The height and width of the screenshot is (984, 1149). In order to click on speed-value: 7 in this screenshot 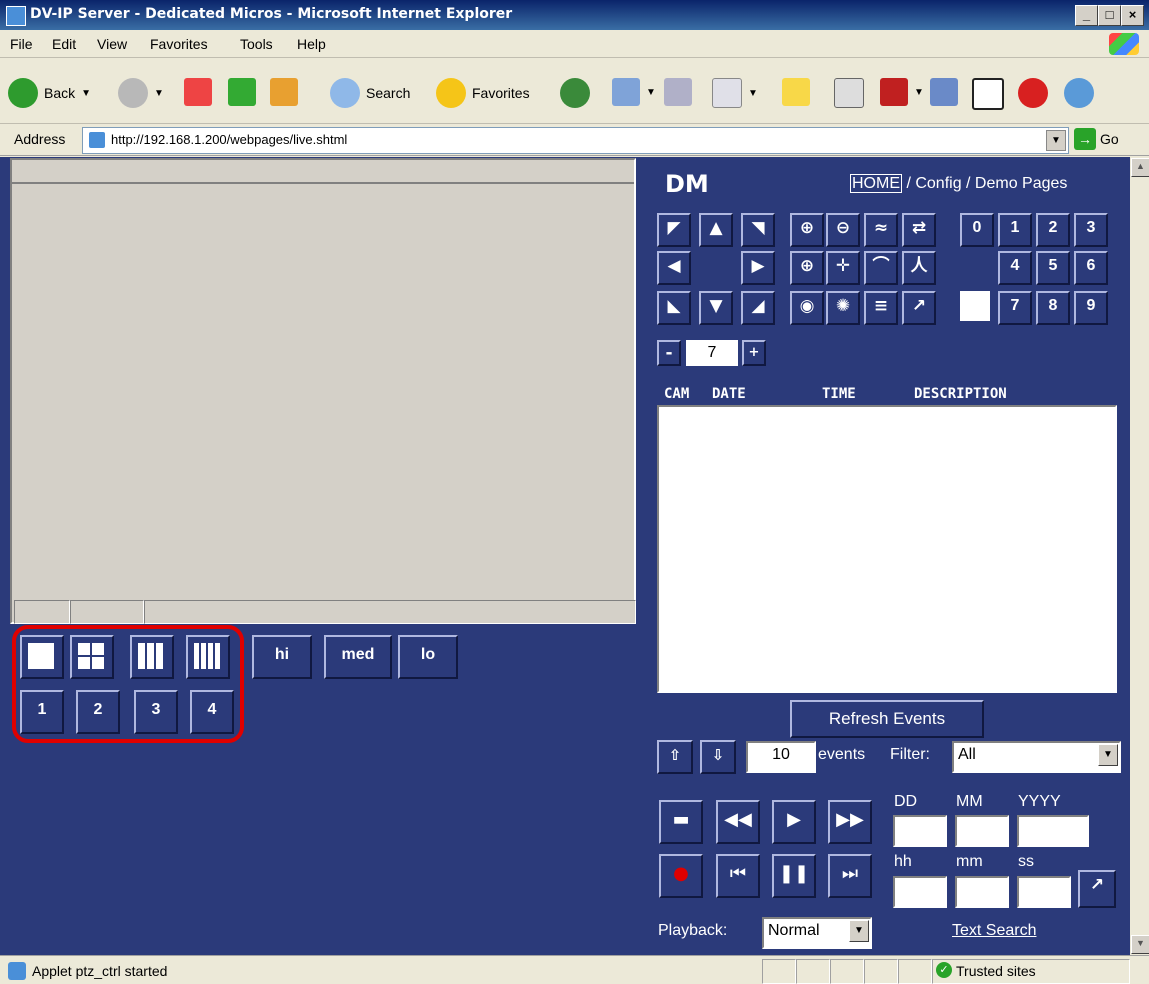, I will do `click(712, 353)`.